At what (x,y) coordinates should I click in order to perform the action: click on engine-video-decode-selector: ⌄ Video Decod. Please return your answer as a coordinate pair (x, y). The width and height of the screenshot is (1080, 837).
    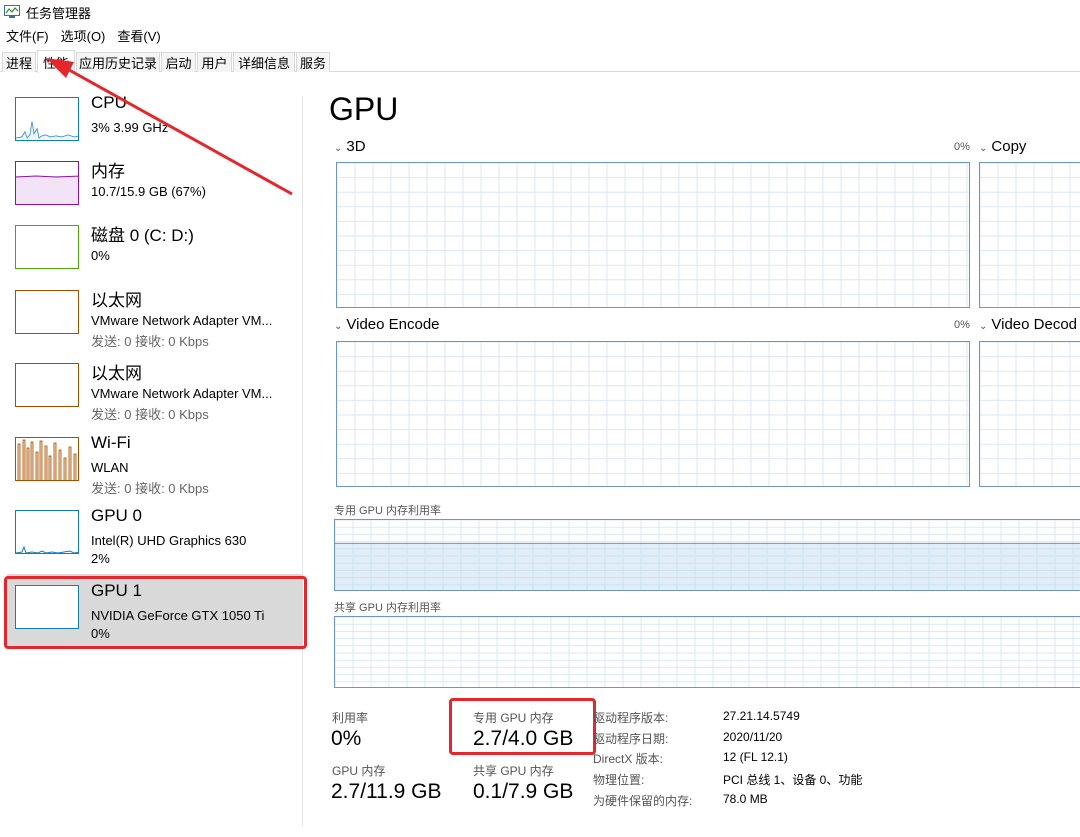
    Looking at the image, I should click on (1028, 324).